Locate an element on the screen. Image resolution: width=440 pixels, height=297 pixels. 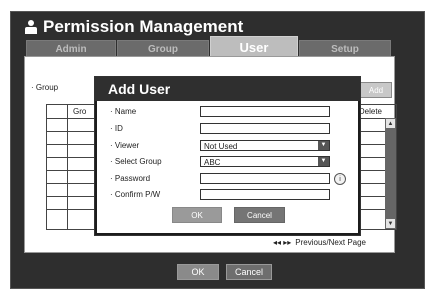
window-title-bar: Permission Management is located at coordinates (134, 27).